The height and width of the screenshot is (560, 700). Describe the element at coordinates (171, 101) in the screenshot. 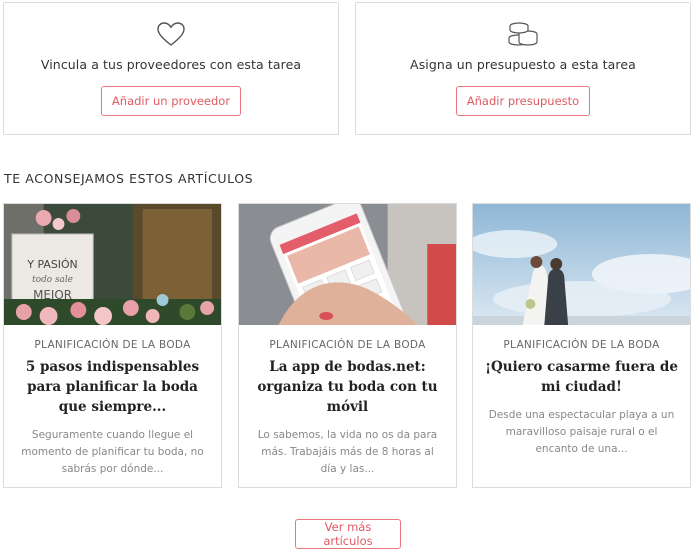

I see `add-provider-button: Añadir un proveedor` at that location.